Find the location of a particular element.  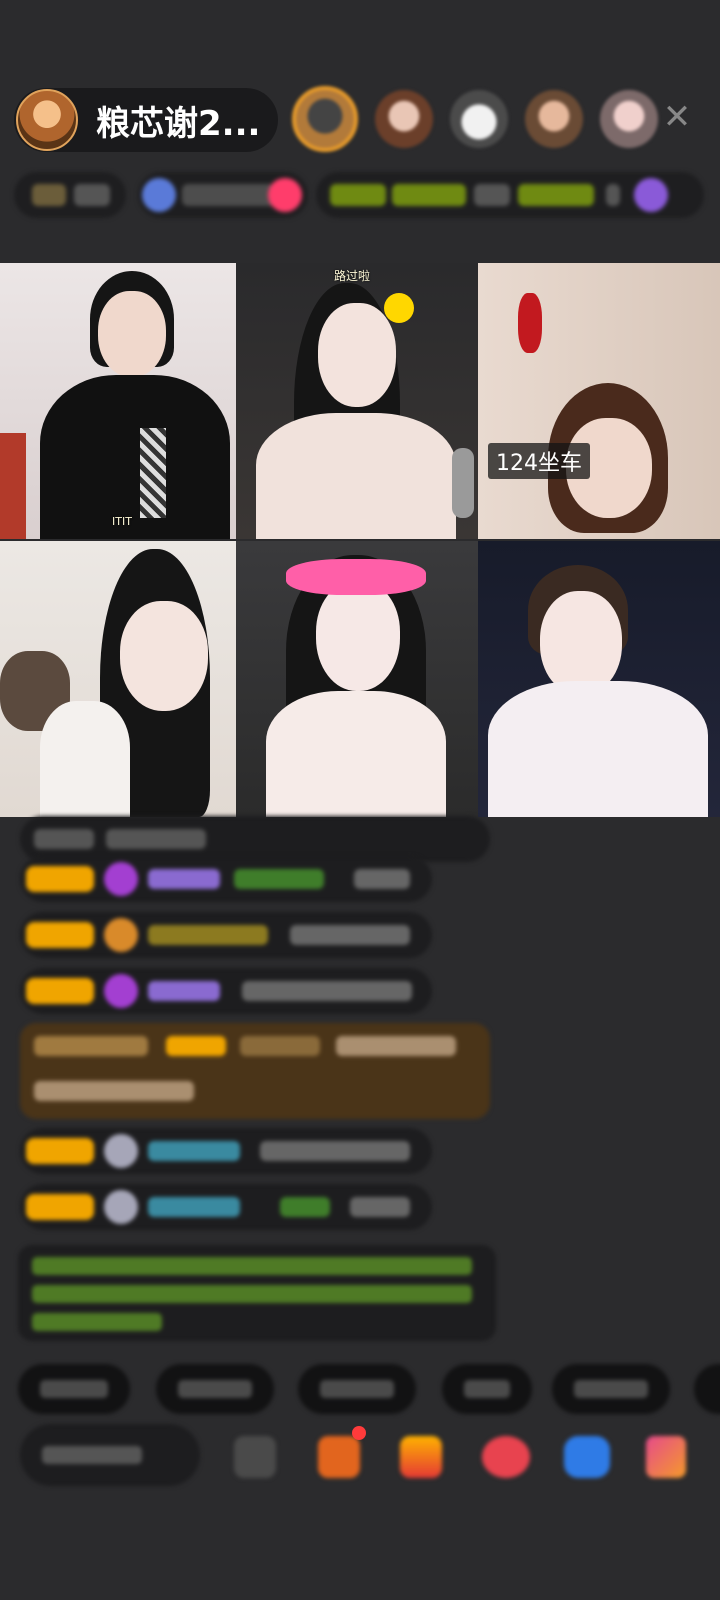

tile-caption: ITIT is located at coordinates (122, 521).